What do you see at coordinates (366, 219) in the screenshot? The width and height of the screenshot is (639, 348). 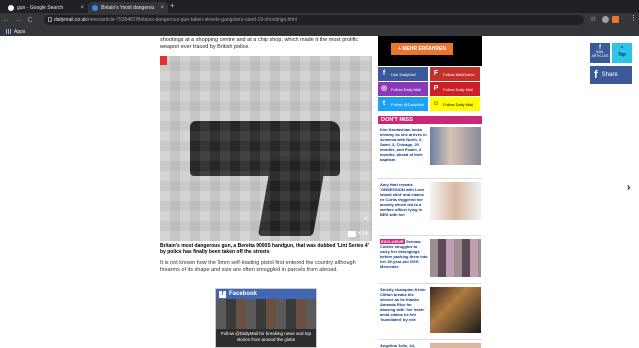 I see `share-icon: <` at bounding box center [366, 219].